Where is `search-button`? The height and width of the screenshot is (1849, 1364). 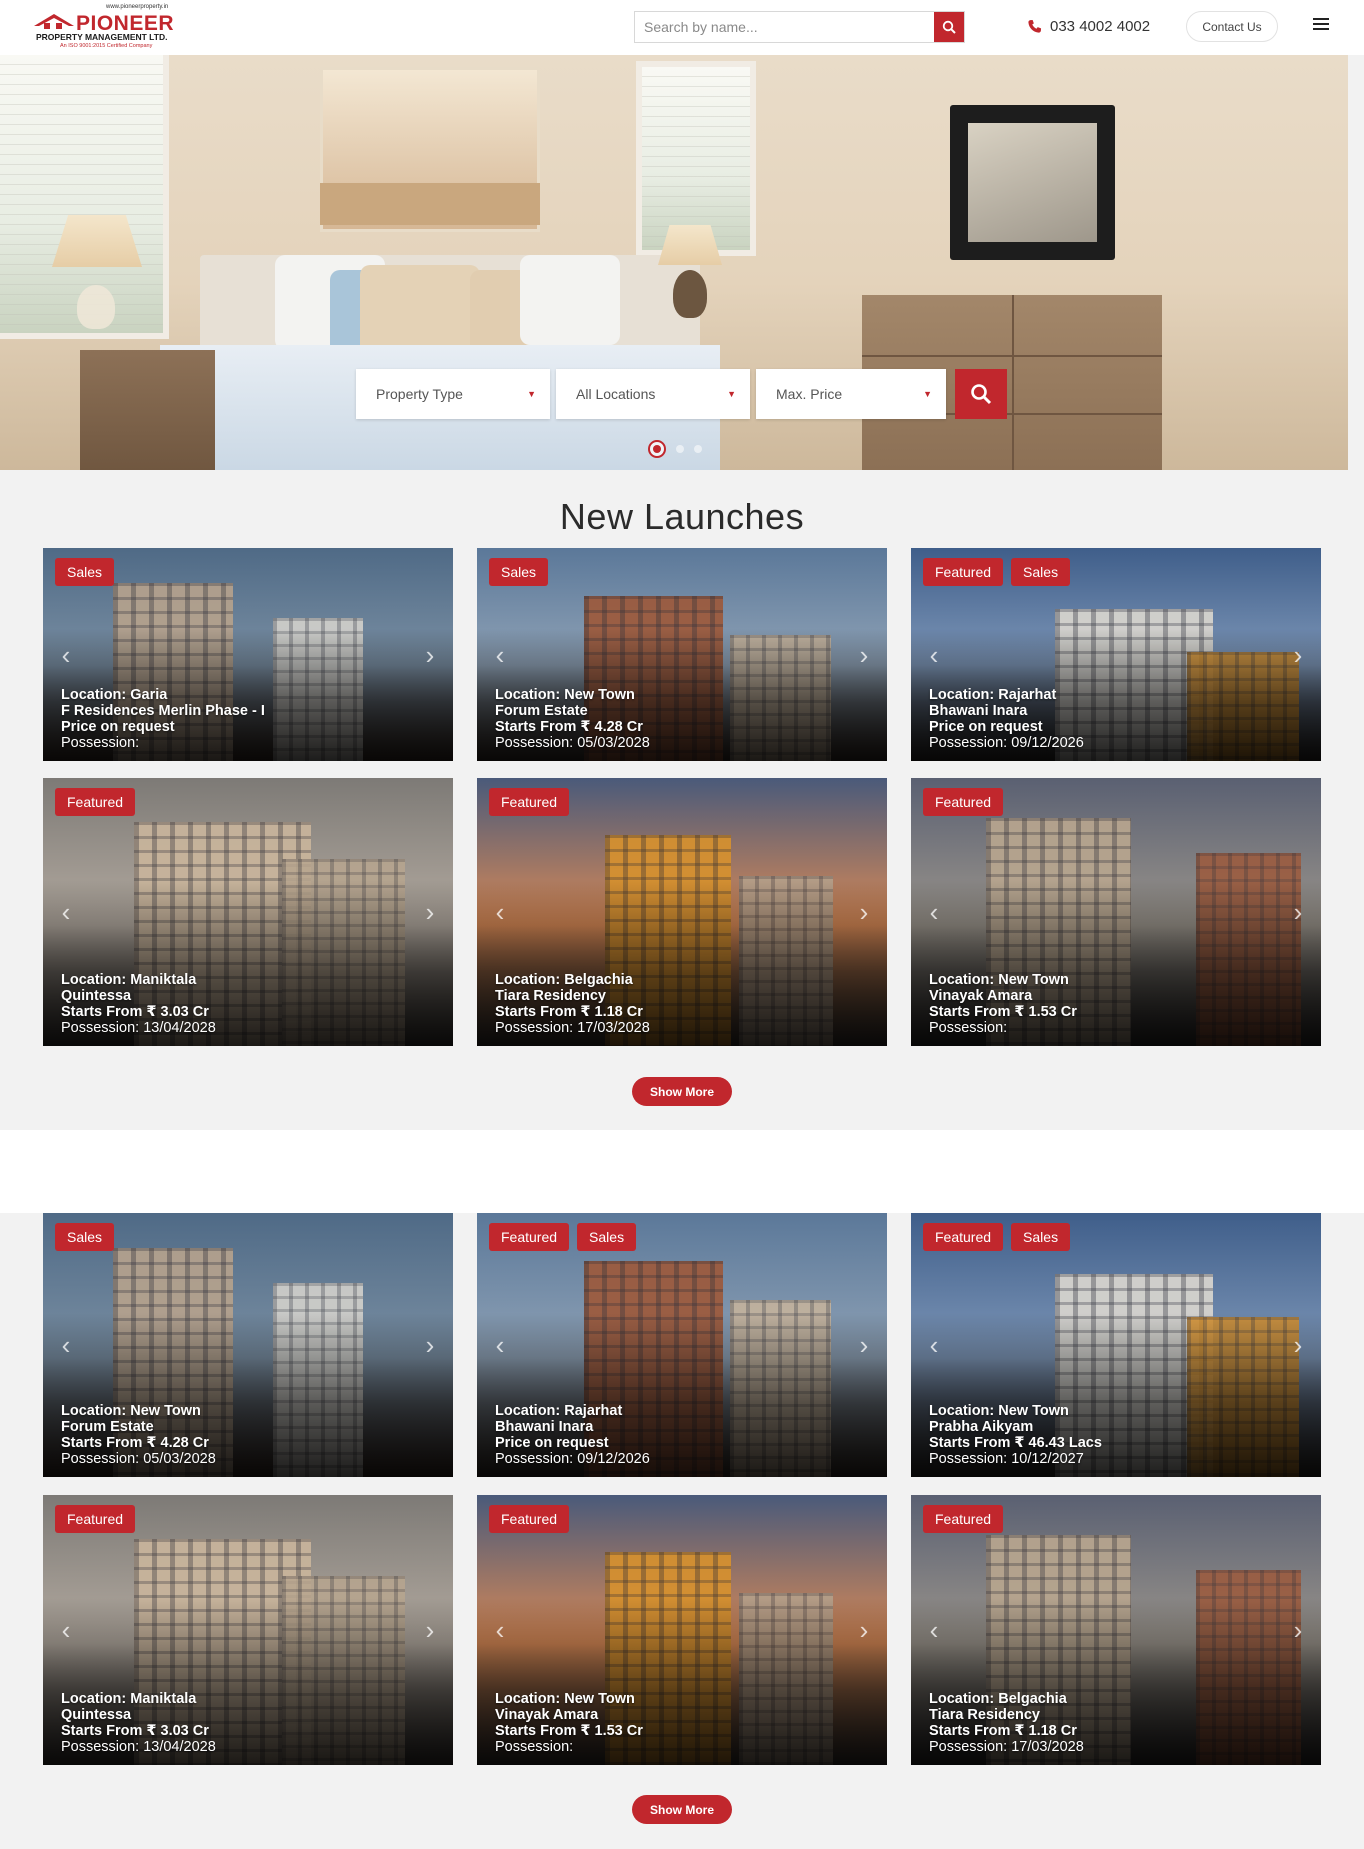
search-button is located at coordinates (949, 27).